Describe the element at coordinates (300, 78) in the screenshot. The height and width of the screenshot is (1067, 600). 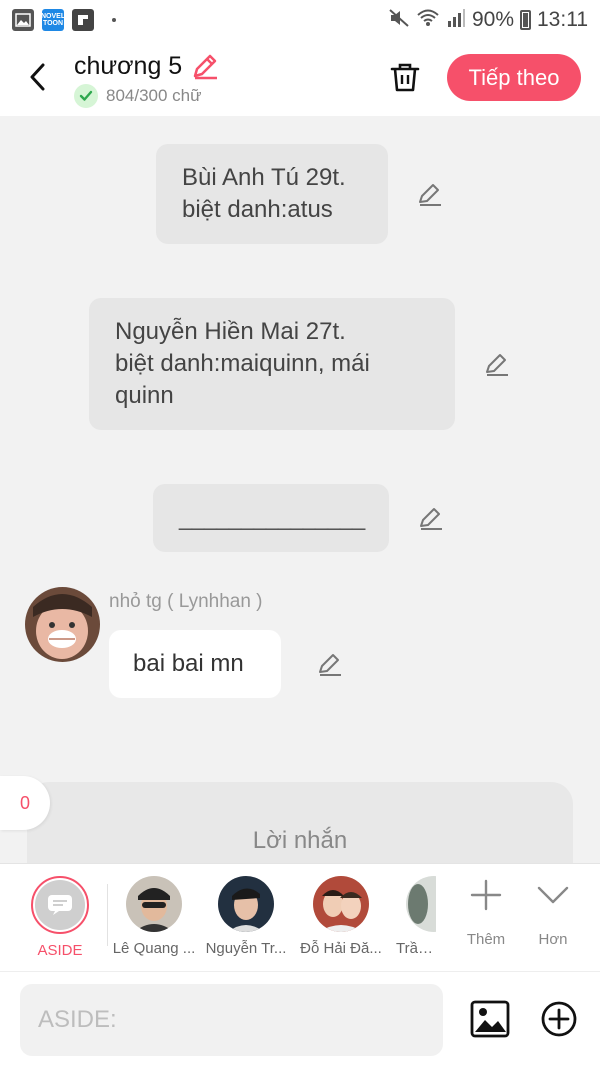
I see `editor-header: chương 5 804/300 chữ Tiếp theo` at that location.